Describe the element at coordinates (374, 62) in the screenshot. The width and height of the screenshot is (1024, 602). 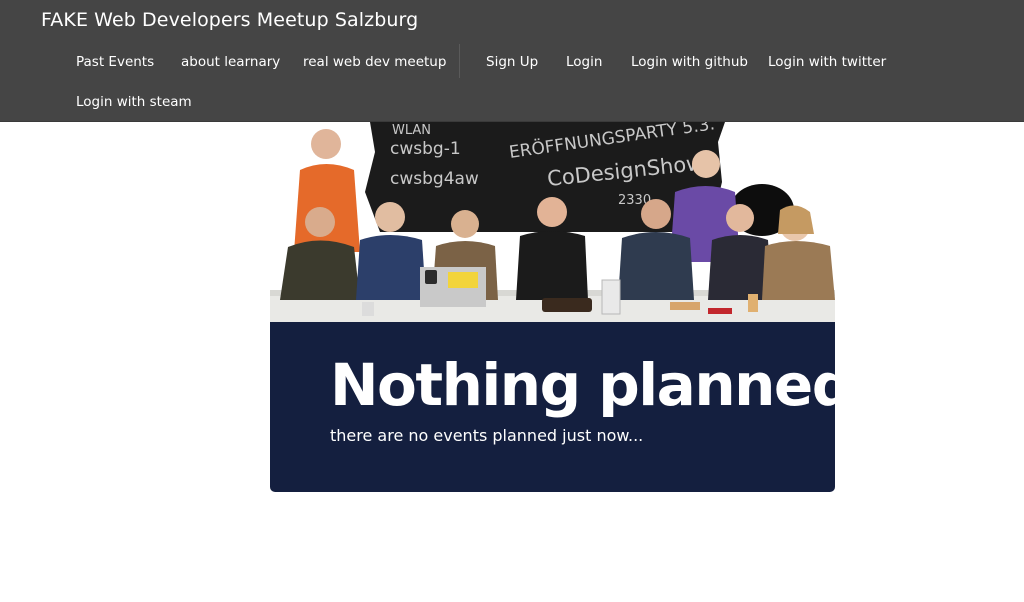
I see `nav-real-web-dev-meetup: real web dev meetup` at that location.